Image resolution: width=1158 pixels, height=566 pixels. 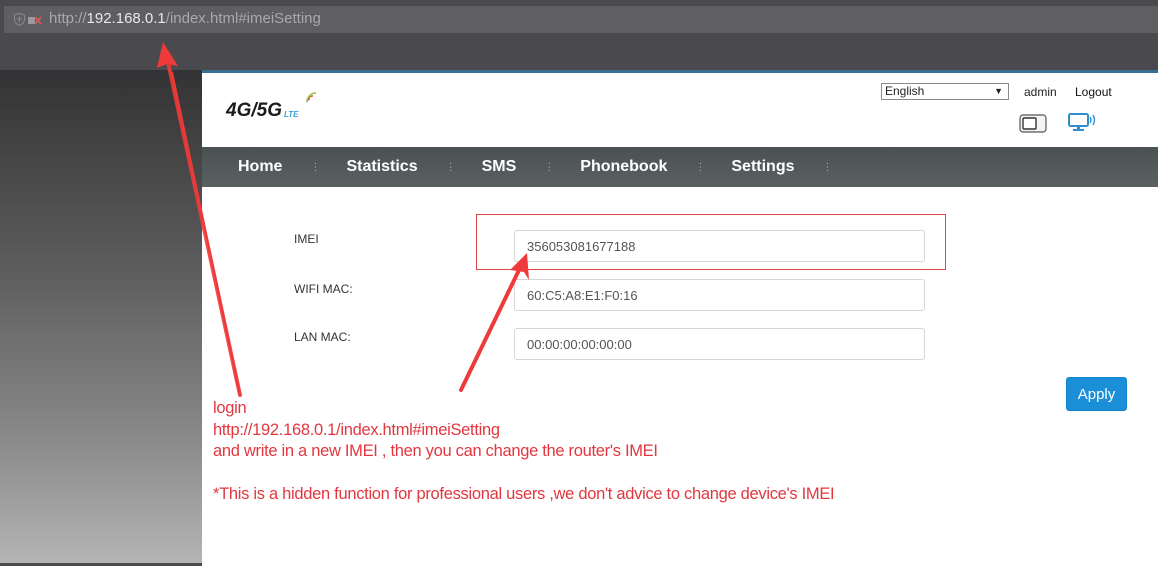 What do you see at coordinates (1082, 122) in the screenshot?
I see `wifi-connected-device-icon` at bounding box center [1082, 122].